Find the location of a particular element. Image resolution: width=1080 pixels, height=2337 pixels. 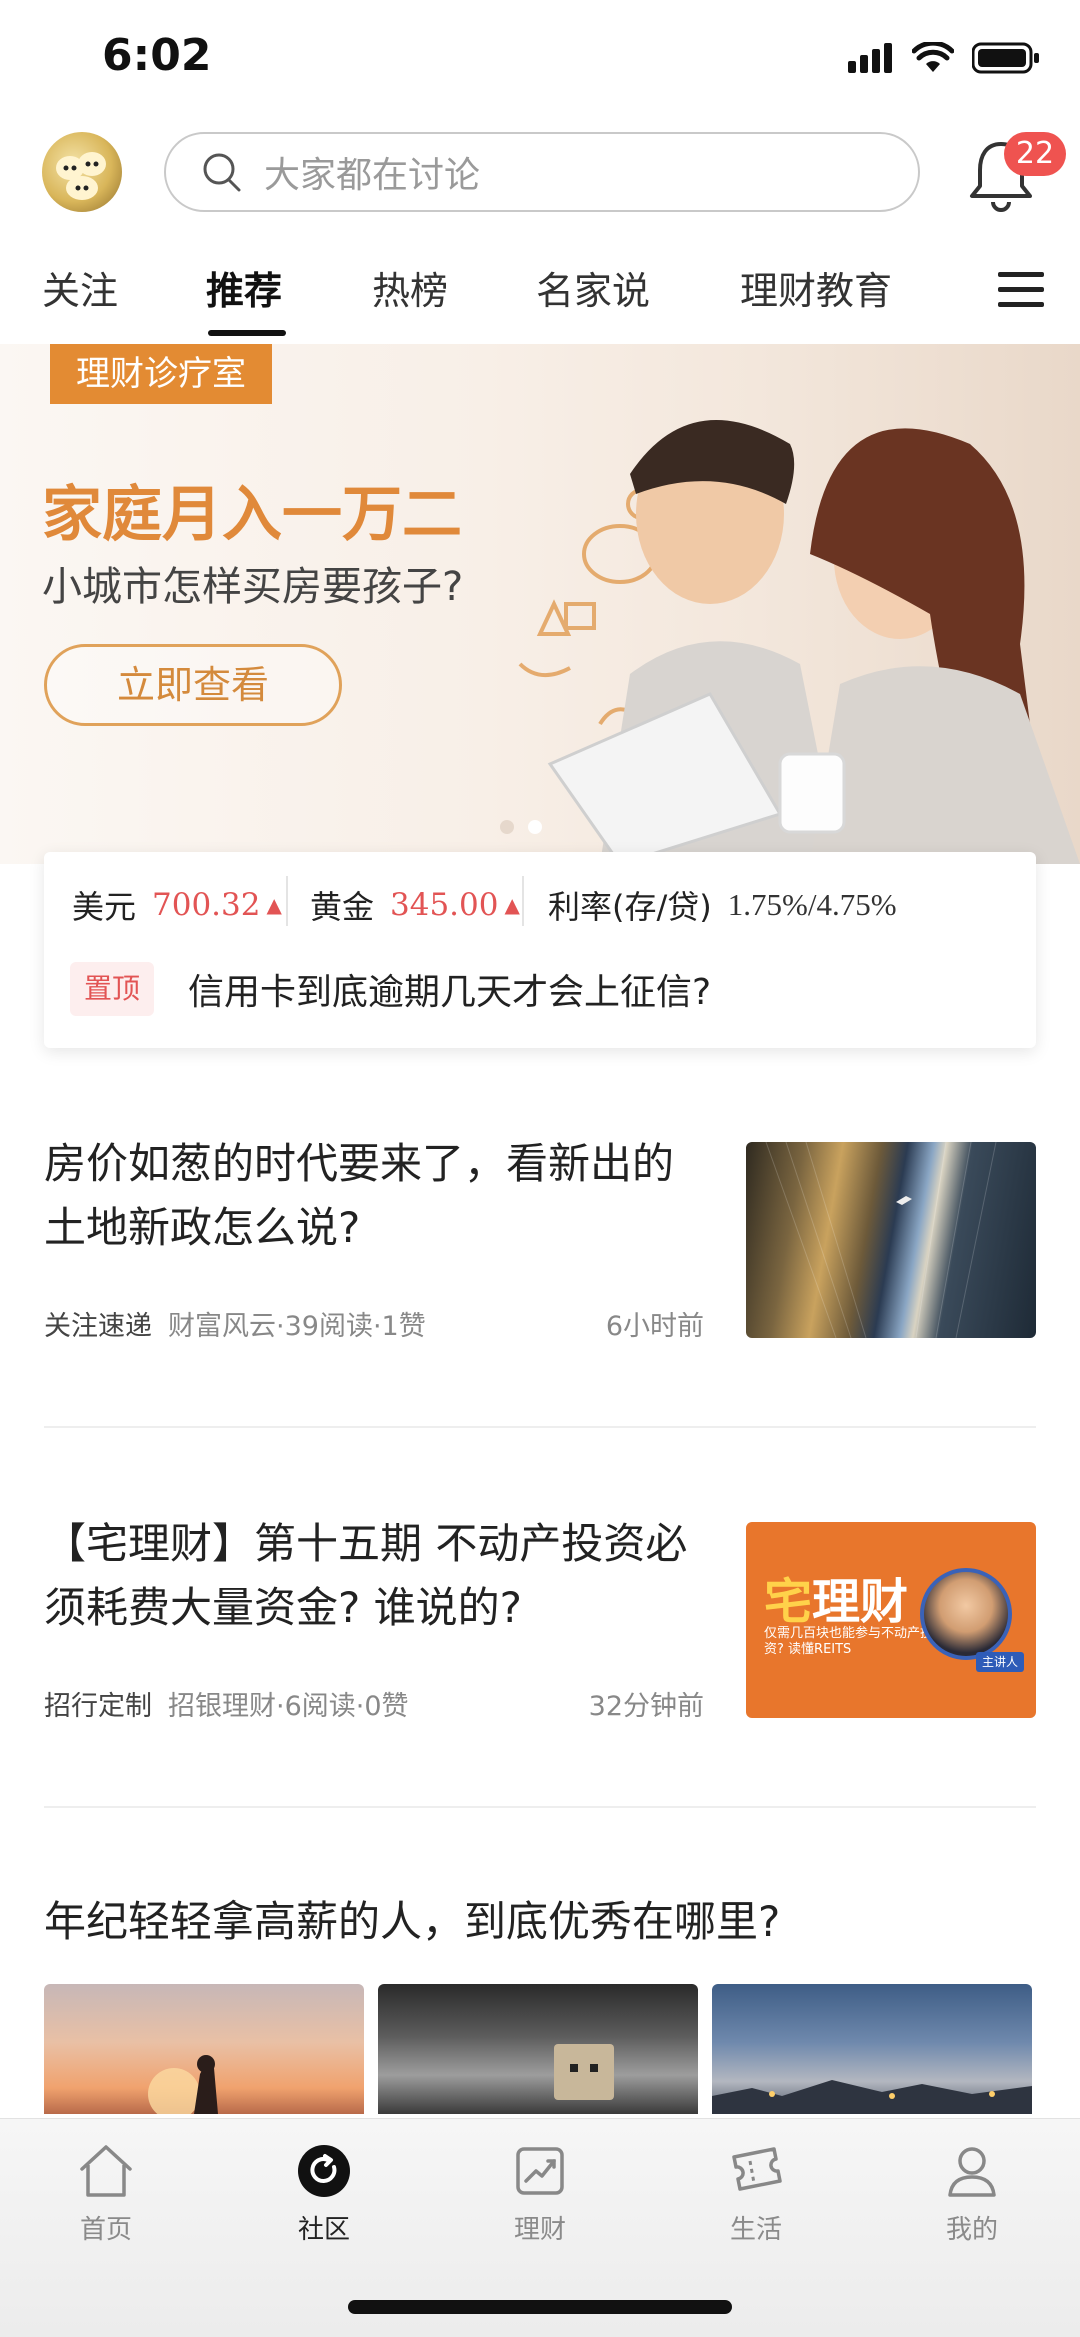

quote-gold: 黄金 345.00 ▲ is located at coordinates (415, 905).